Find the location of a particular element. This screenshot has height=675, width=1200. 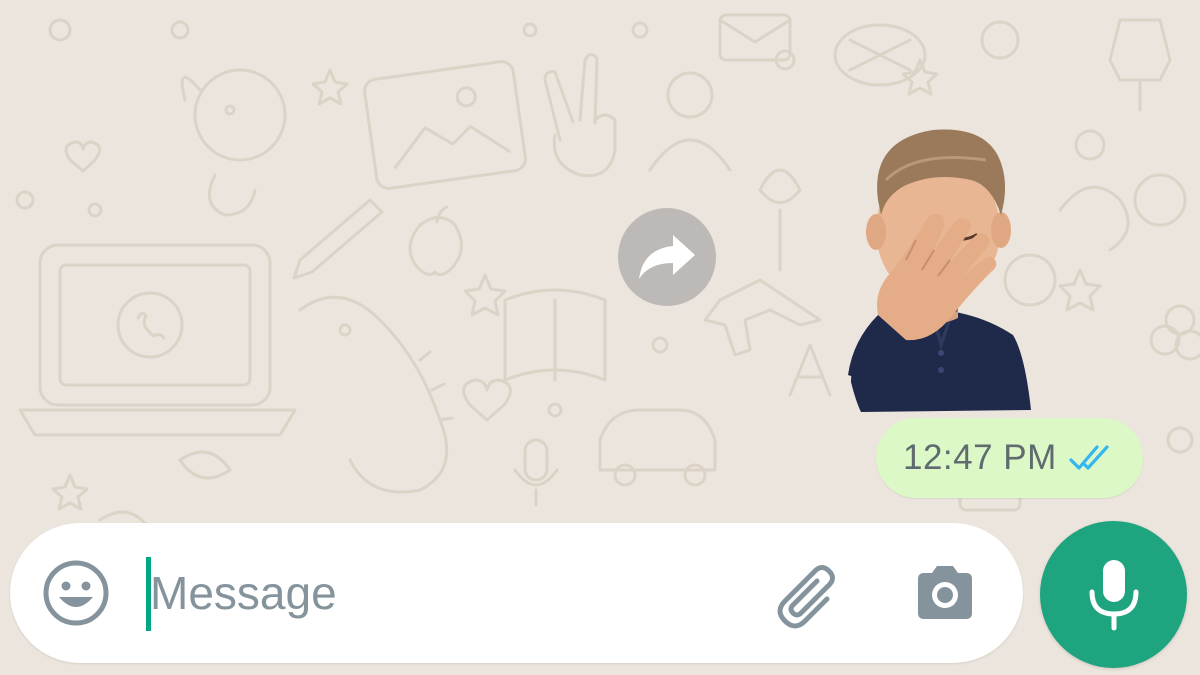

facepalm-avatar-sticker is located at coordinates (938, 266).